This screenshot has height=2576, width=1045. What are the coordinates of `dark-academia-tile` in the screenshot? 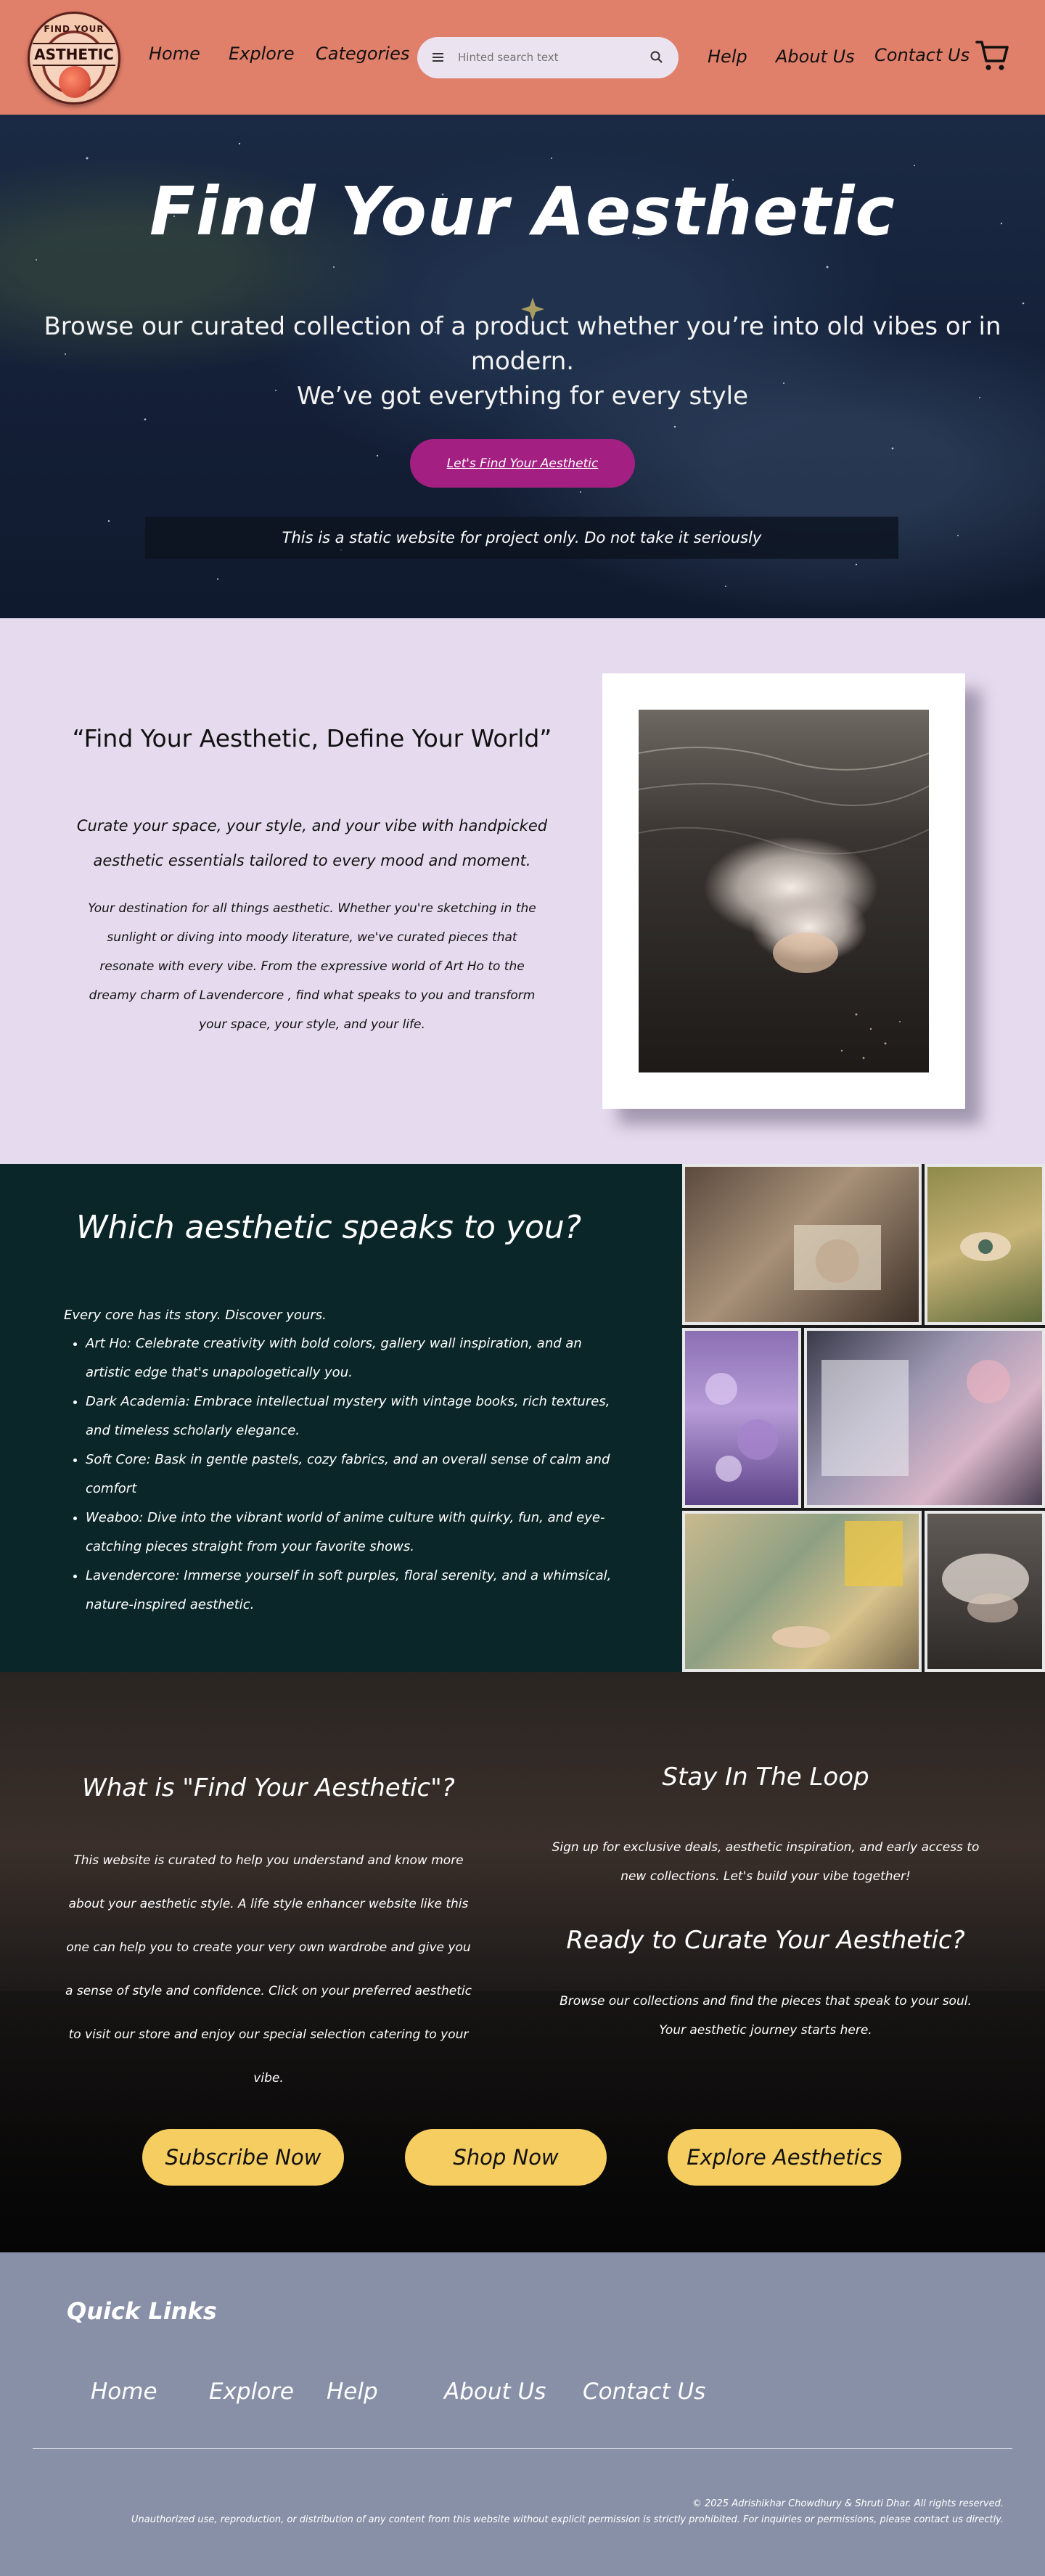 It's located at (802, 1244).